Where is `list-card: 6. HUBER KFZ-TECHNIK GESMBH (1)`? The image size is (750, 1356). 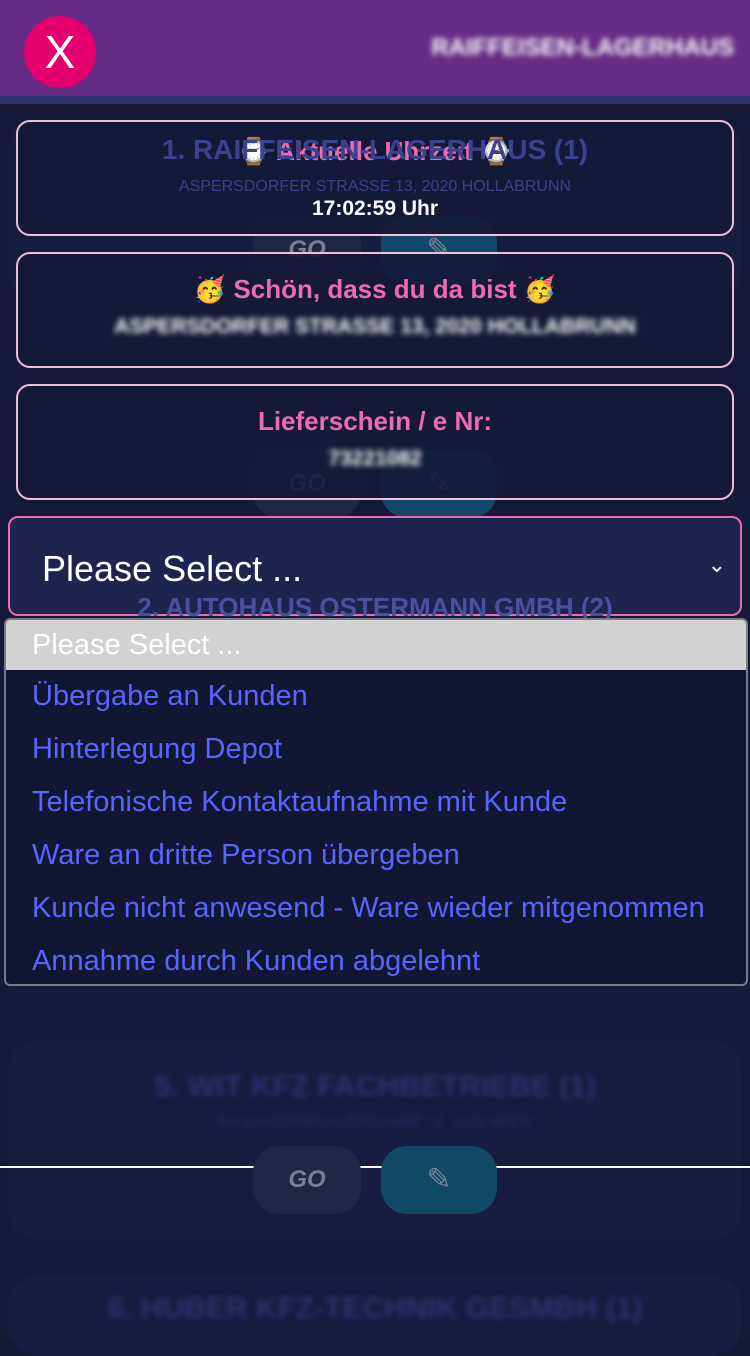
list-card: 6. HUBER KFZ-TECHNIK GESMBH (1) is located at coordinates (375, 1316).